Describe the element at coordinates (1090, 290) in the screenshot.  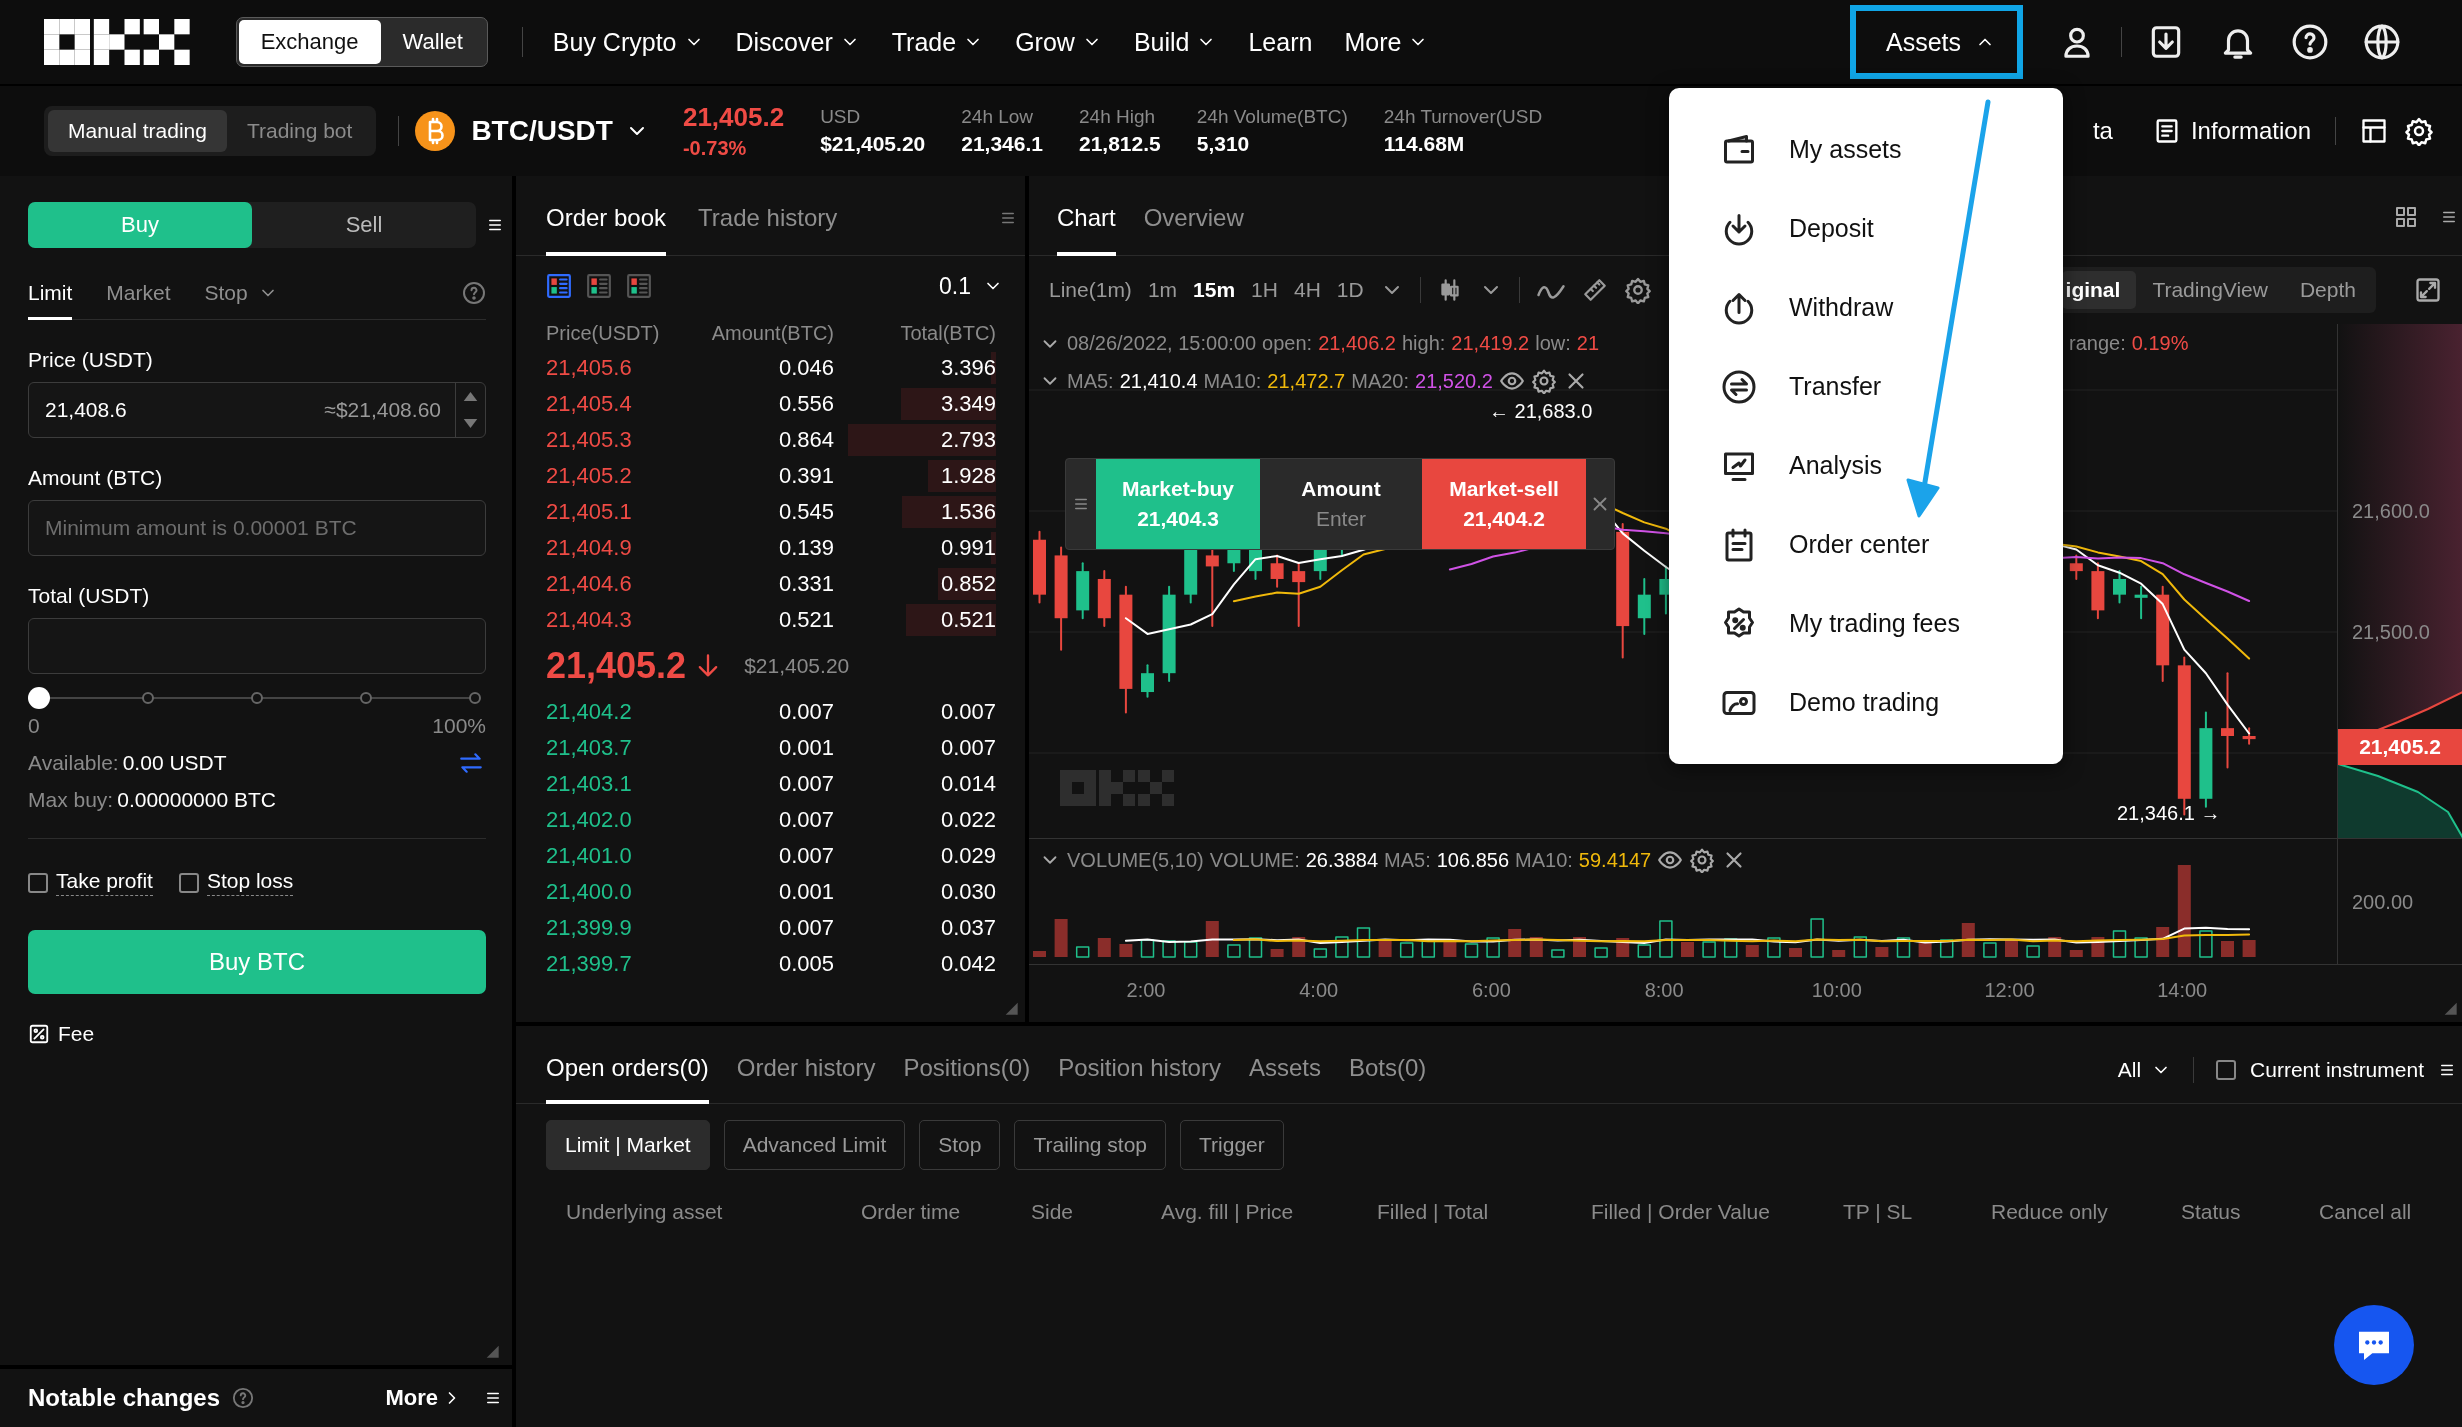
I see `interval-tab: Line(1m)` at that location.